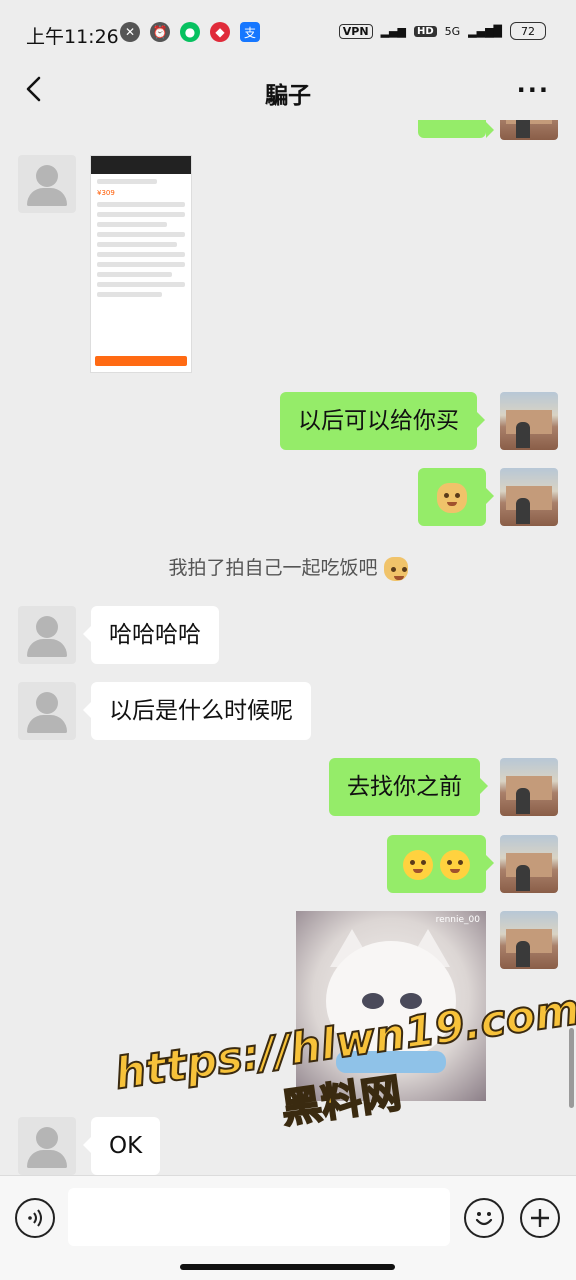 This screenshot has height=1280, width=576. I want to click on smiley-face-icon, so click(484, 1219).